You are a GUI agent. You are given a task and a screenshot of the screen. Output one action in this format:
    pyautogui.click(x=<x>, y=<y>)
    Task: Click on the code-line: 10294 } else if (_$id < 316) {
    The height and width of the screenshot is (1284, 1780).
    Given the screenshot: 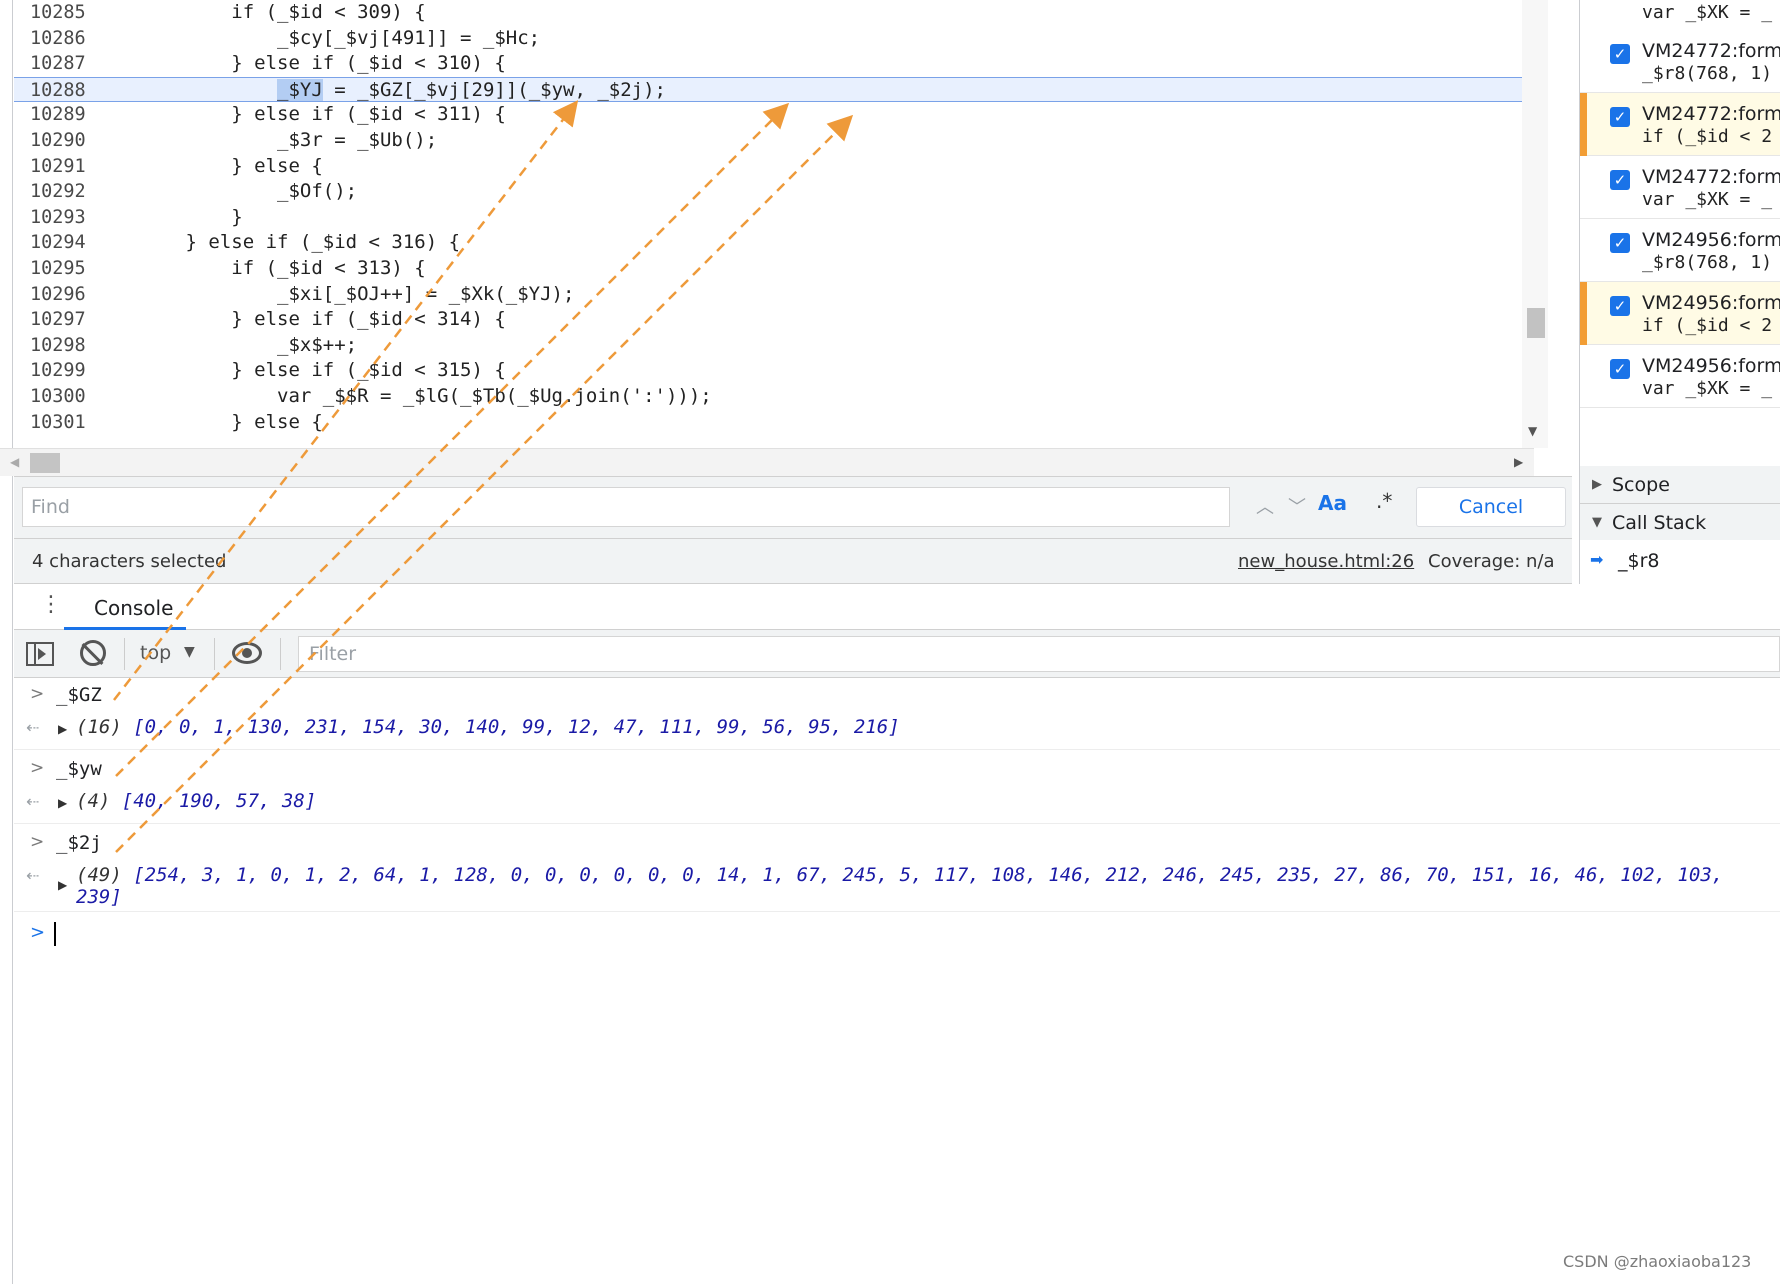 What is the action you would take?
    pyautogui.click(x=781, y=243)
    